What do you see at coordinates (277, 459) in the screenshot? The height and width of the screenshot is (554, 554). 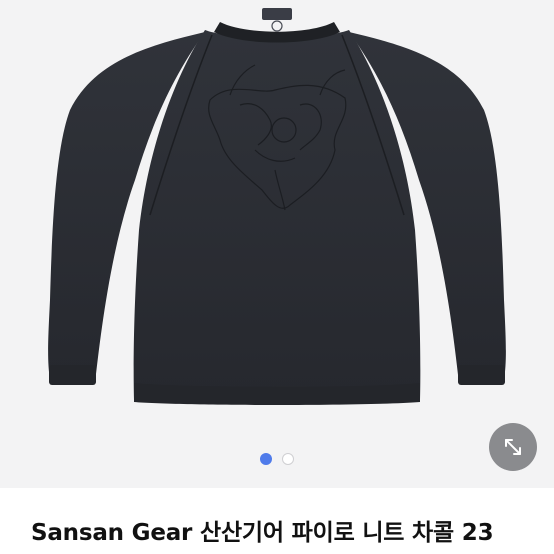 I see `image-pager` at bounding box center [277, 459].